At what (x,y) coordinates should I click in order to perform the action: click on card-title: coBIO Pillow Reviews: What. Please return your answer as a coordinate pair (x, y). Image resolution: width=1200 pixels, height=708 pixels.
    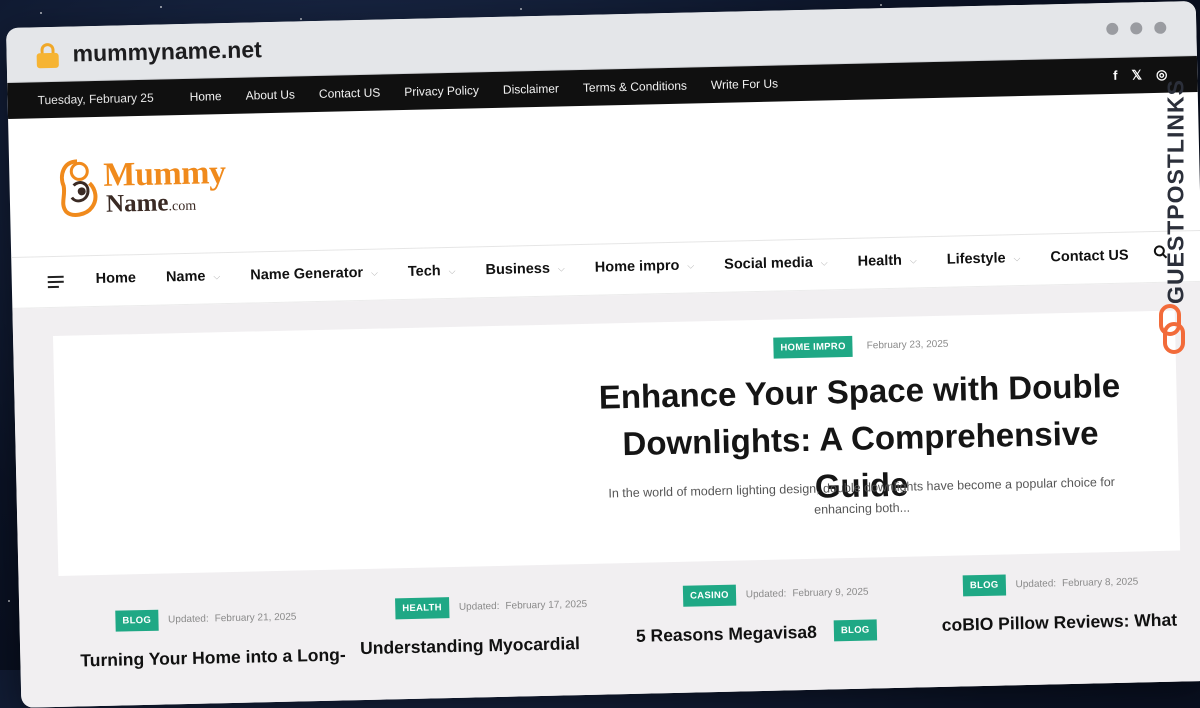
    Looking at the image, I should click on (1063, 621).